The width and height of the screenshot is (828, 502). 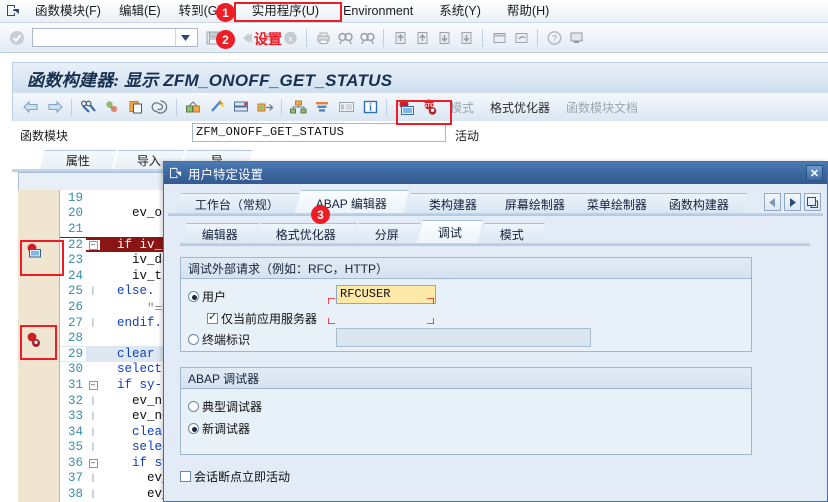 I want to click on pattern-button, so click(x=160, y=107).